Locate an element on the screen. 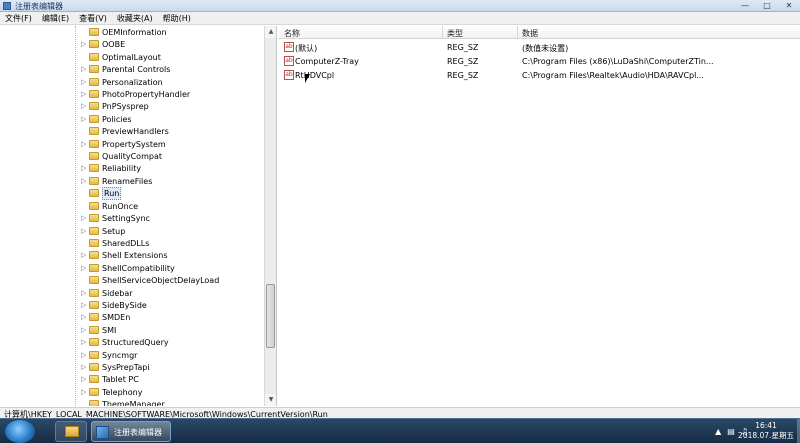  tree-node: ShellServiceObjectDelayLoad is located at coordinates (132, 280).